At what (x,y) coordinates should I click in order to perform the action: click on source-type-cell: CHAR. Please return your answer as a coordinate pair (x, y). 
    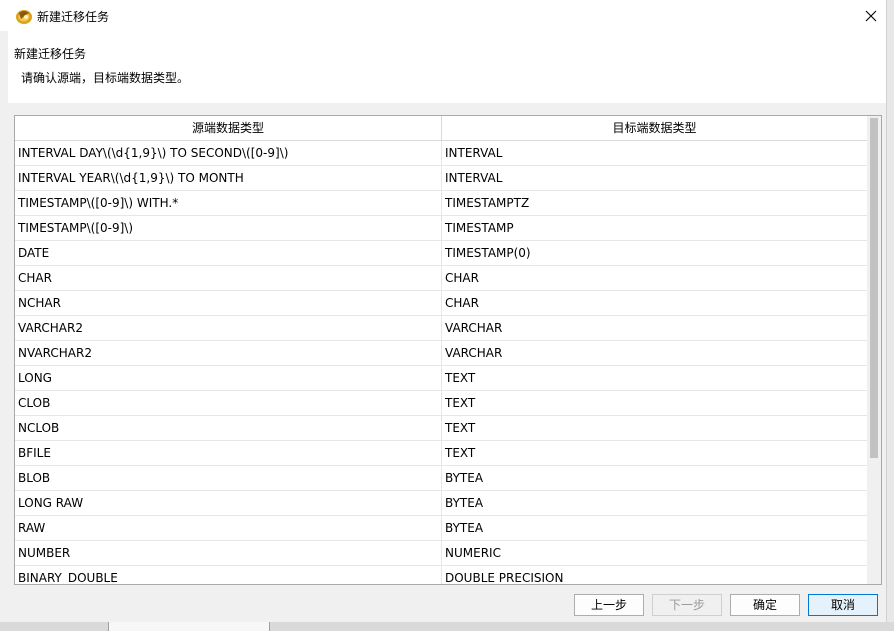
    Looking at the image, I should click on (35, 278).